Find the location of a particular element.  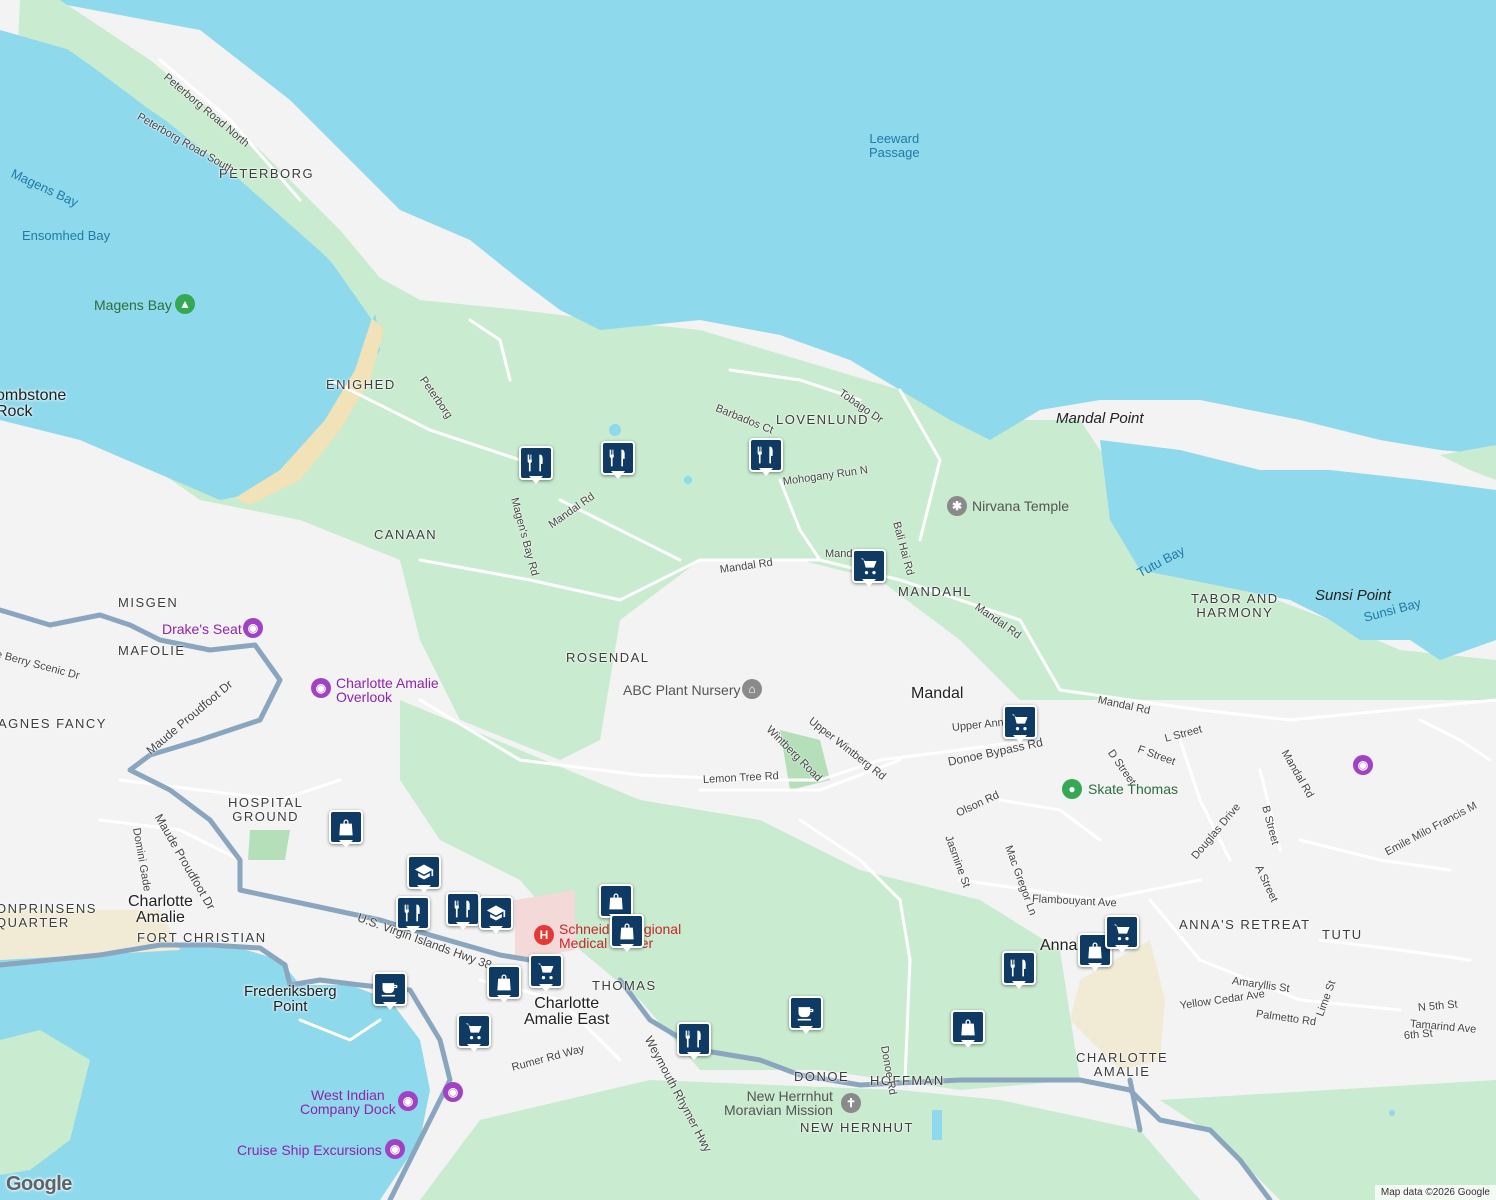

temple-icon: ✱ is located at coordinates (957, 506).